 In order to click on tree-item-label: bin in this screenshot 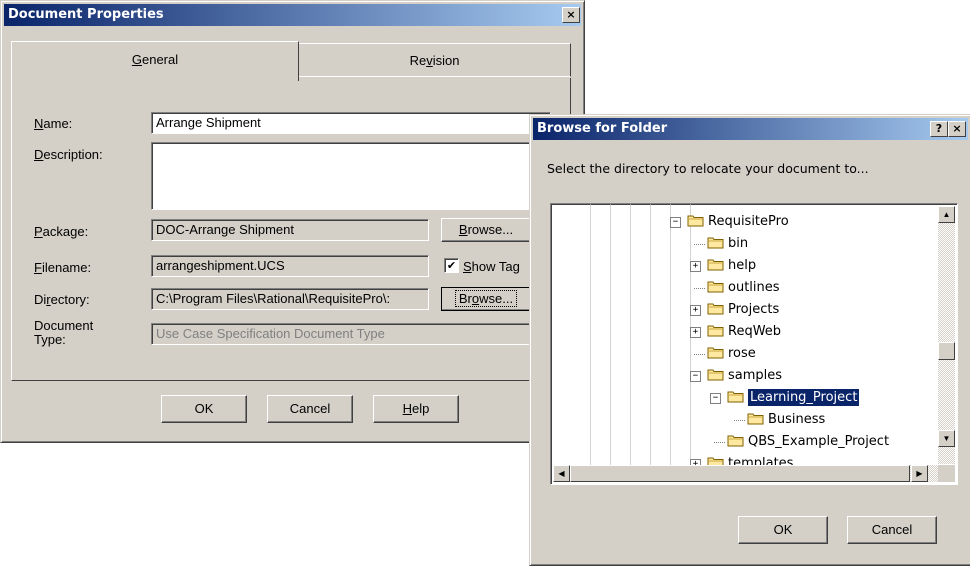, I will do `click(738, 243)`.